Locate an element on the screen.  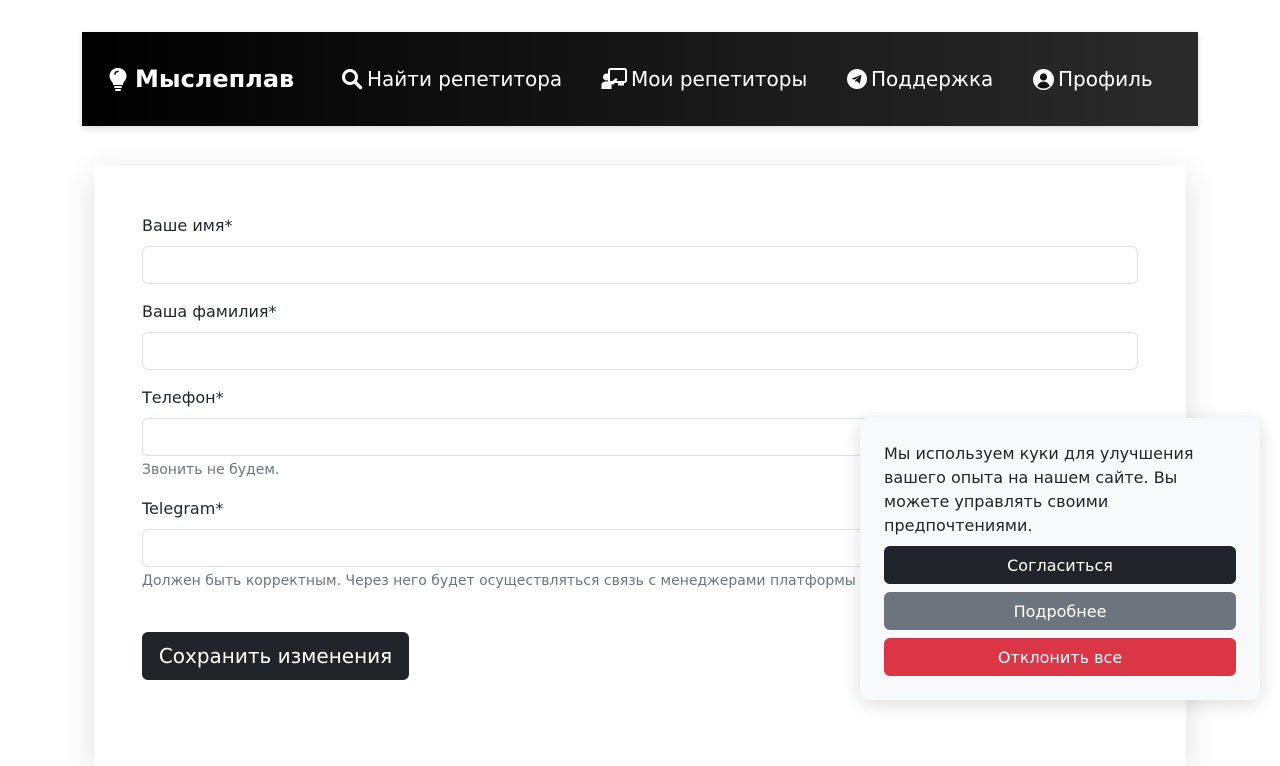
first-name-label: Ваше имя* is located at coordinates (187, 225).